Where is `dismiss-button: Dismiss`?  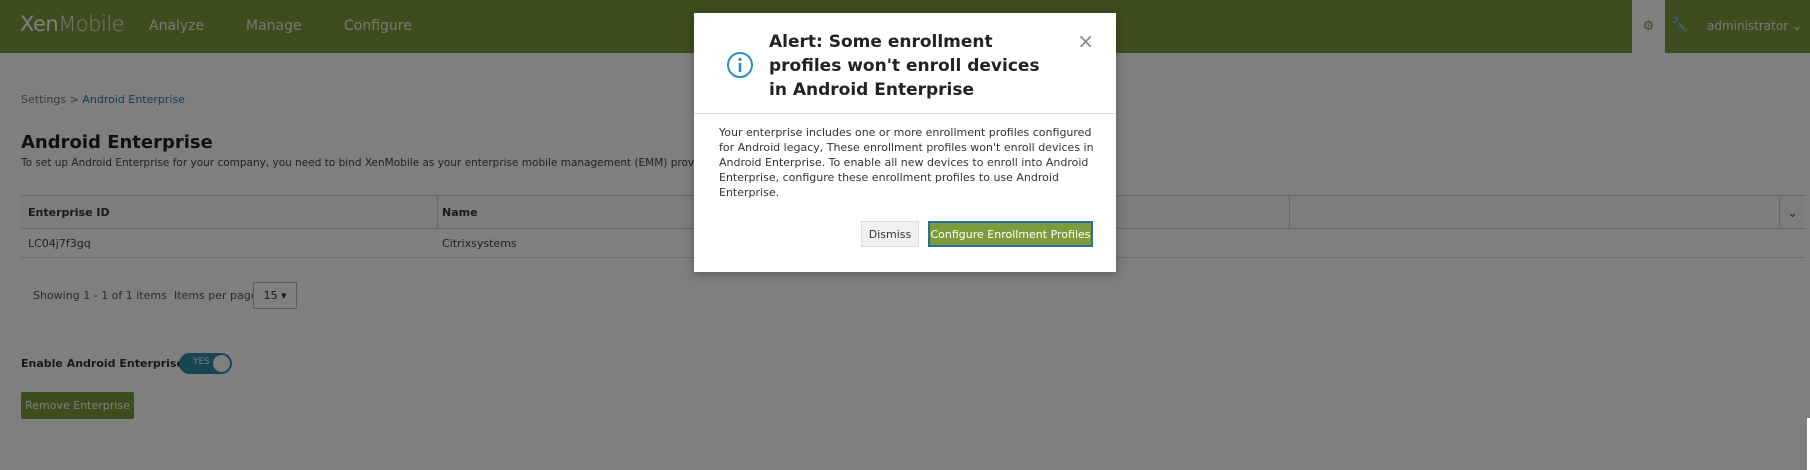 dismiss-button: Dismiss is located at coordinates (890, 234).